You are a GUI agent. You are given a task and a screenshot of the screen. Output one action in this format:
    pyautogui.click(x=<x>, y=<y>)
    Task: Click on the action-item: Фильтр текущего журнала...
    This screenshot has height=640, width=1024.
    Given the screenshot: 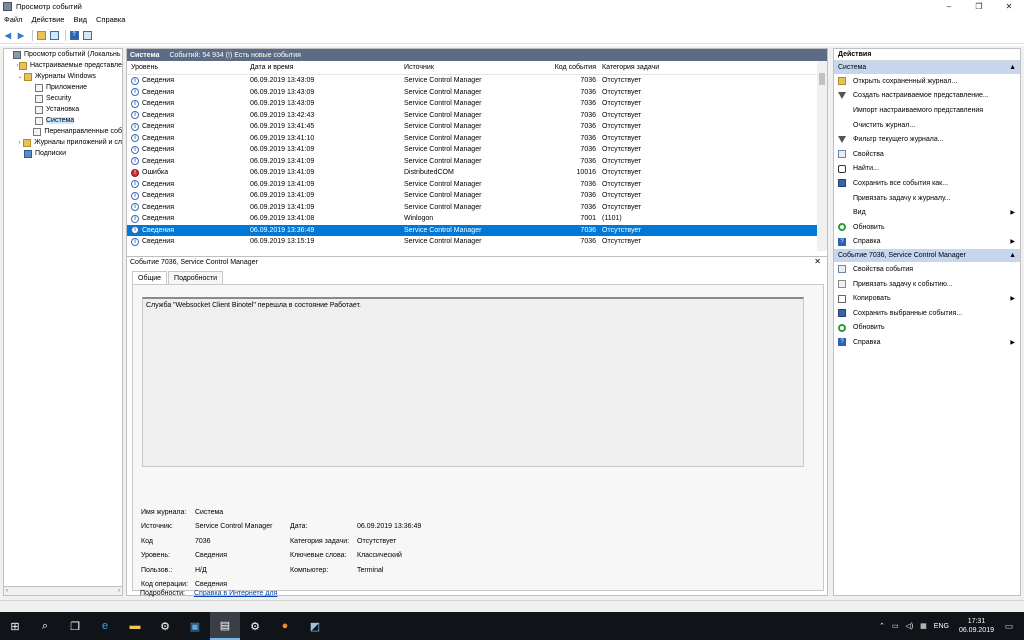 What is the action you would take?
    pyautogui.click(x=927, y=139)
    